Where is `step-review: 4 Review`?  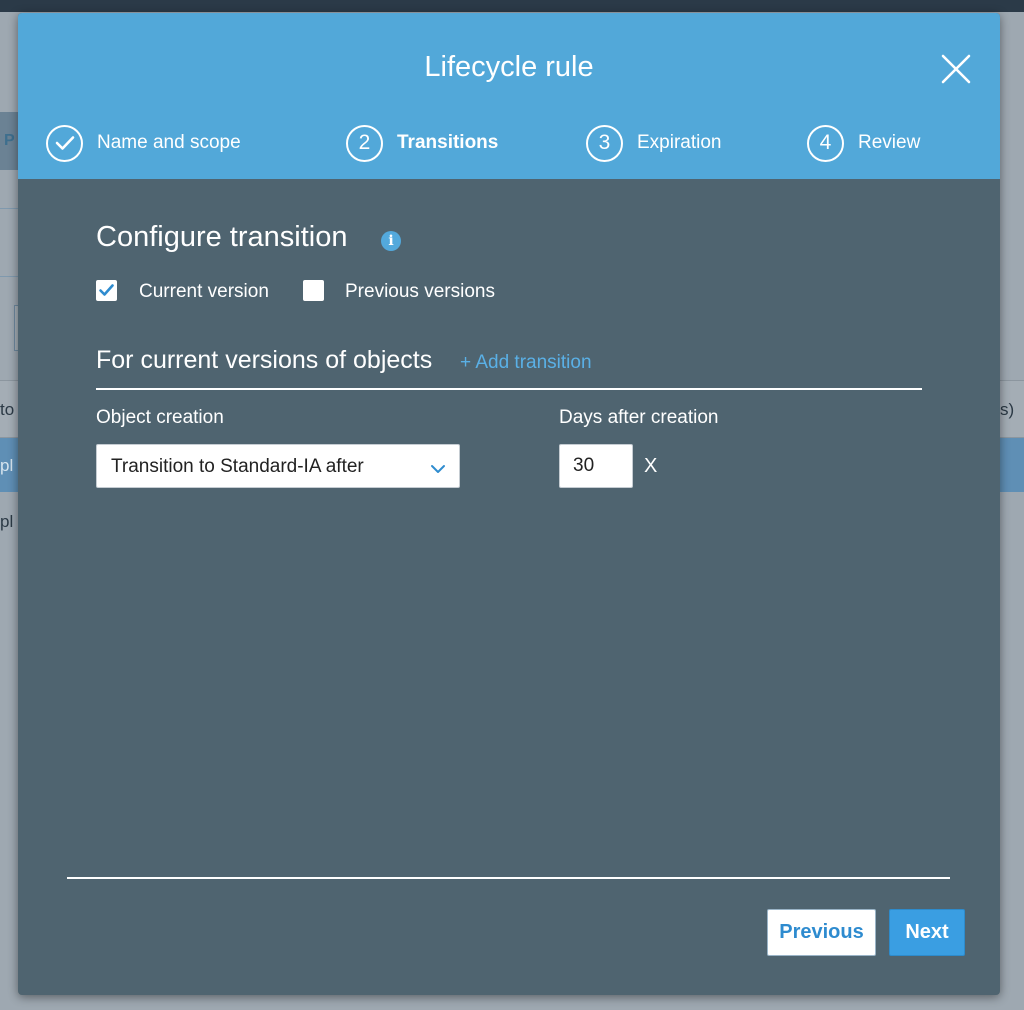 step-review: 4 Review is located at coordinates (863, 143).